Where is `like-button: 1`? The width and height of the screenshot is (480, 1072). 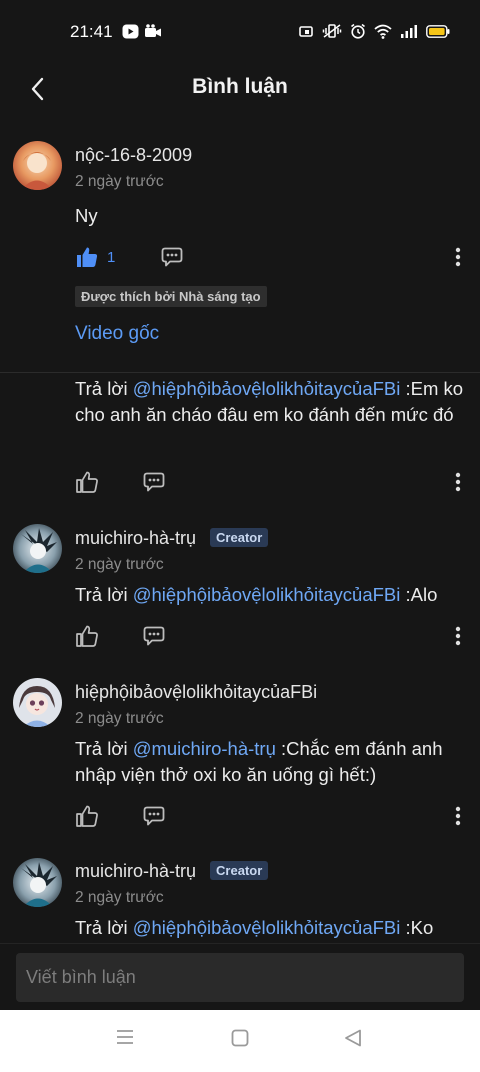 like-button: 1 is located at coordinates (95, 257).